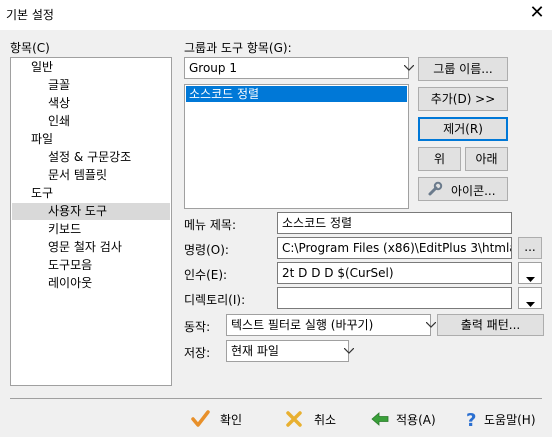 This screenshot has width=552, height=437. Describe the element at coordinates (276, 398) in the screenshot. I see `footer-separator` at that location.